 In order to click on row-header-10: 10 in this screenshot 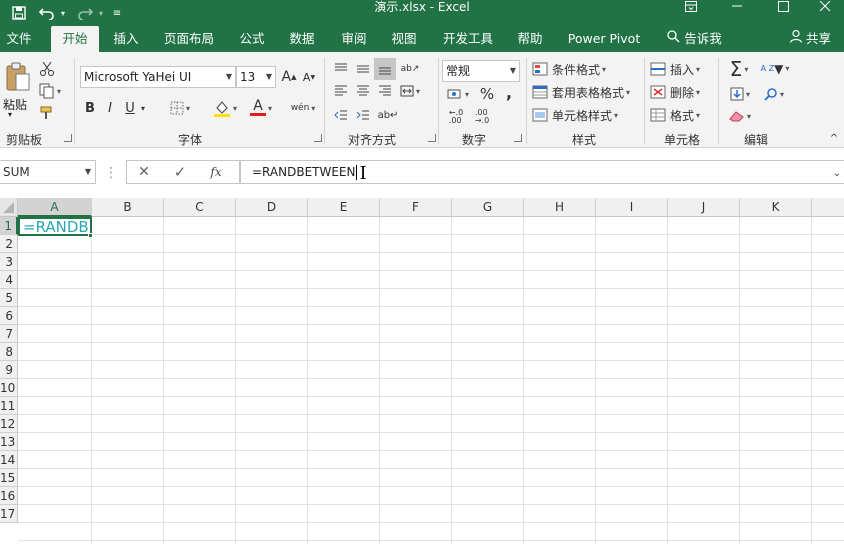, I will do `click(9, 388)`.